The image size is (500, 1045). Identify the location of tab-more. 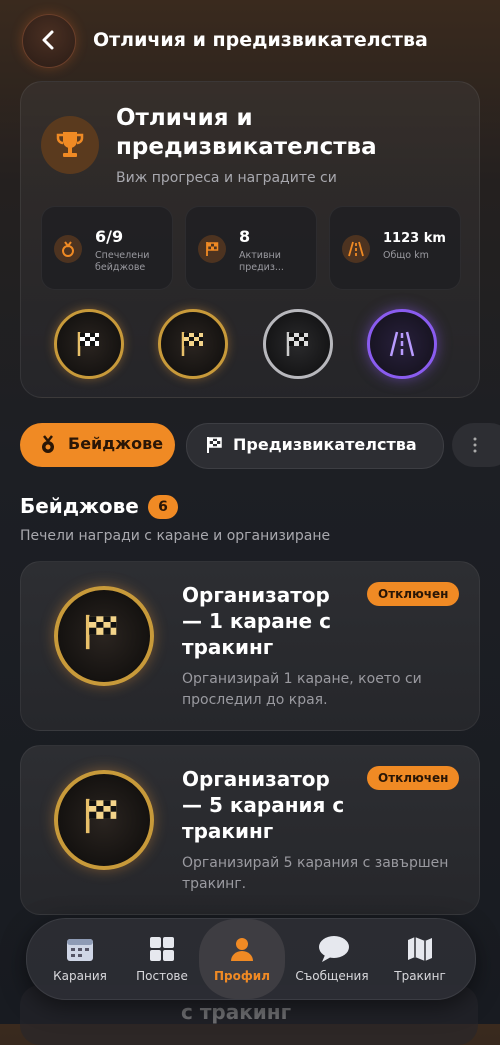
(476, 445).